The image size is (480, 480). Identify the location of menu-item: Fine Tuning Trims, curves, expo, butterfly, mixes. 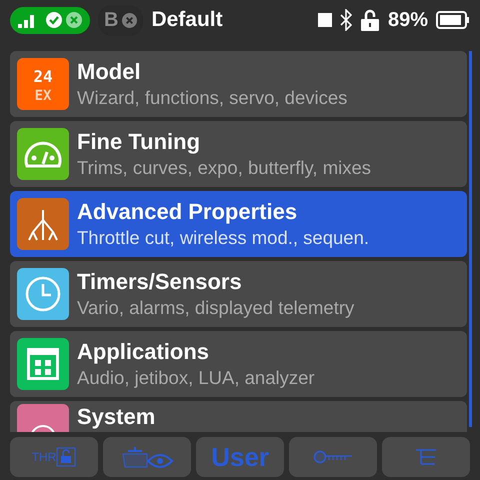
(238, 154).